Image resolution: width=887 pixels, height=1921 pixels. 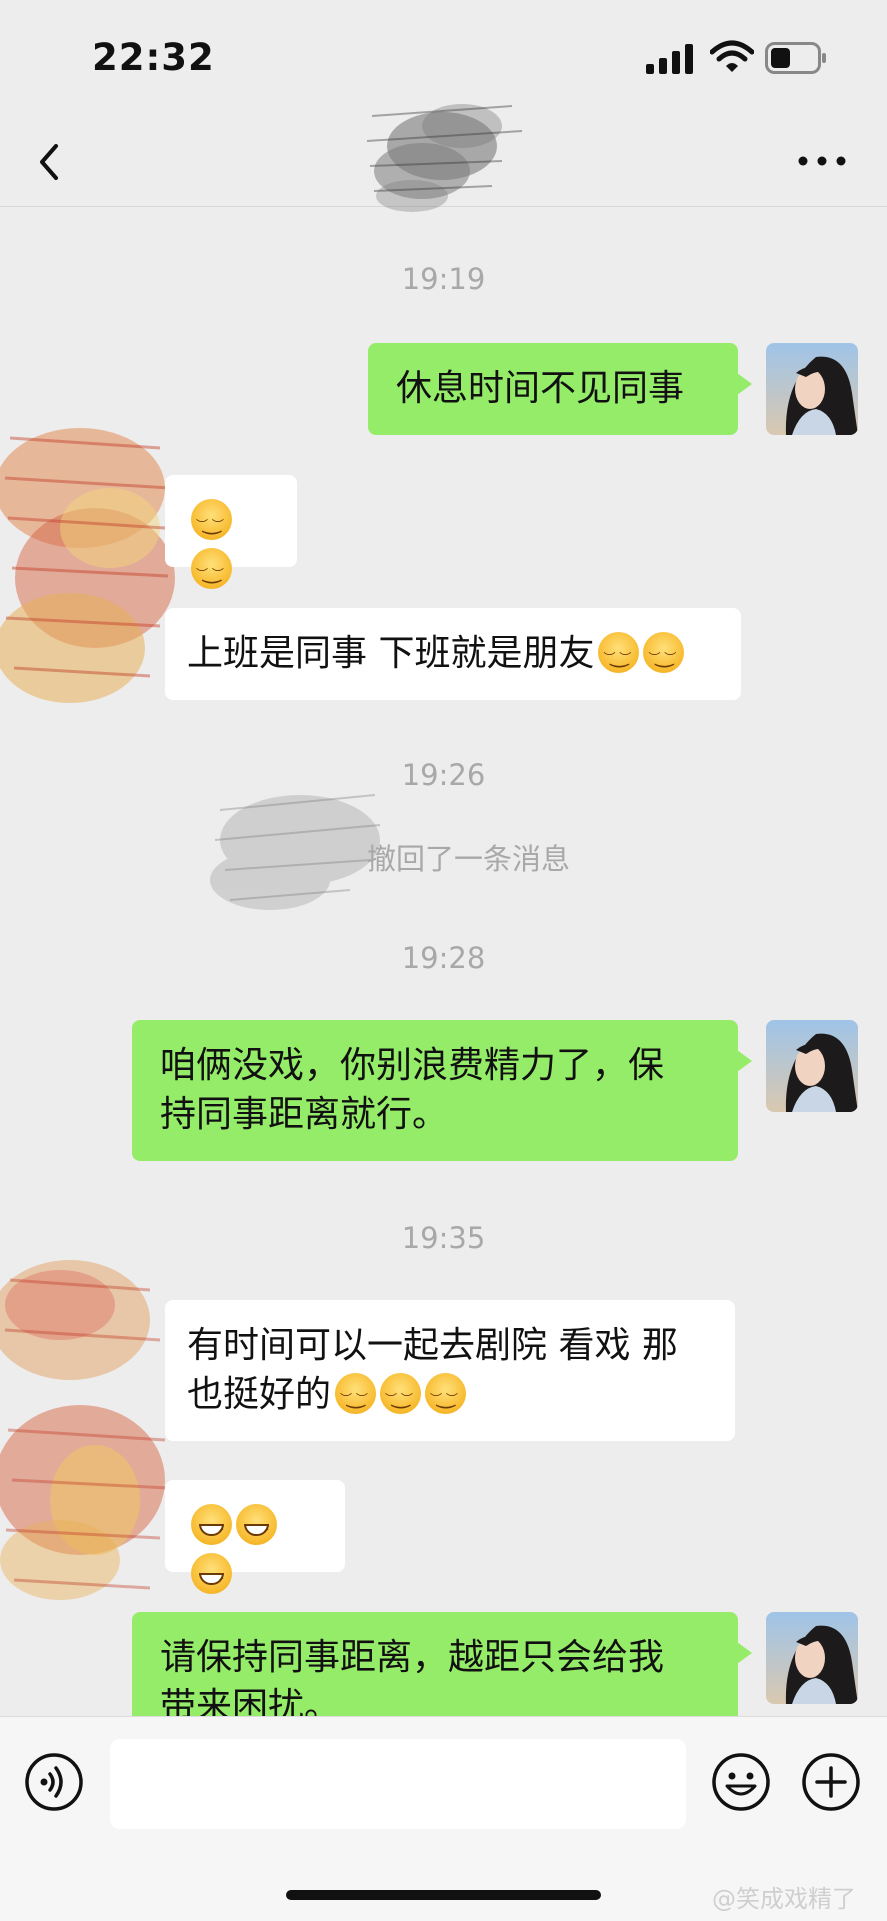 What do you see at coordinates (50, 162) in the screenshot?
I see `chevron-left-icon` at bounding box center [50, 162].